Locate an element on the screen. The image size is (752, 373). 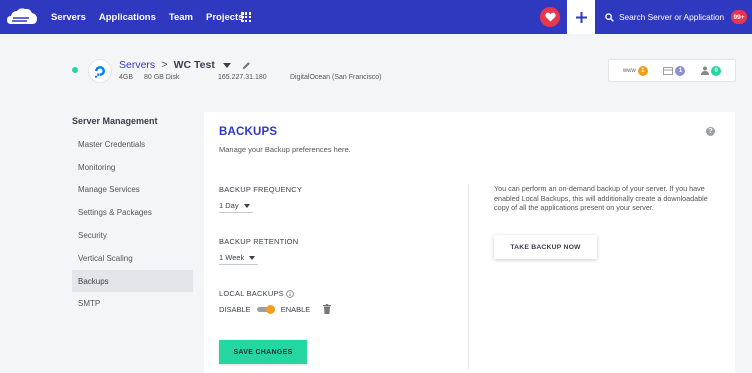
backup-frequency-select: 1 Day is located at coordinates (236, 206).